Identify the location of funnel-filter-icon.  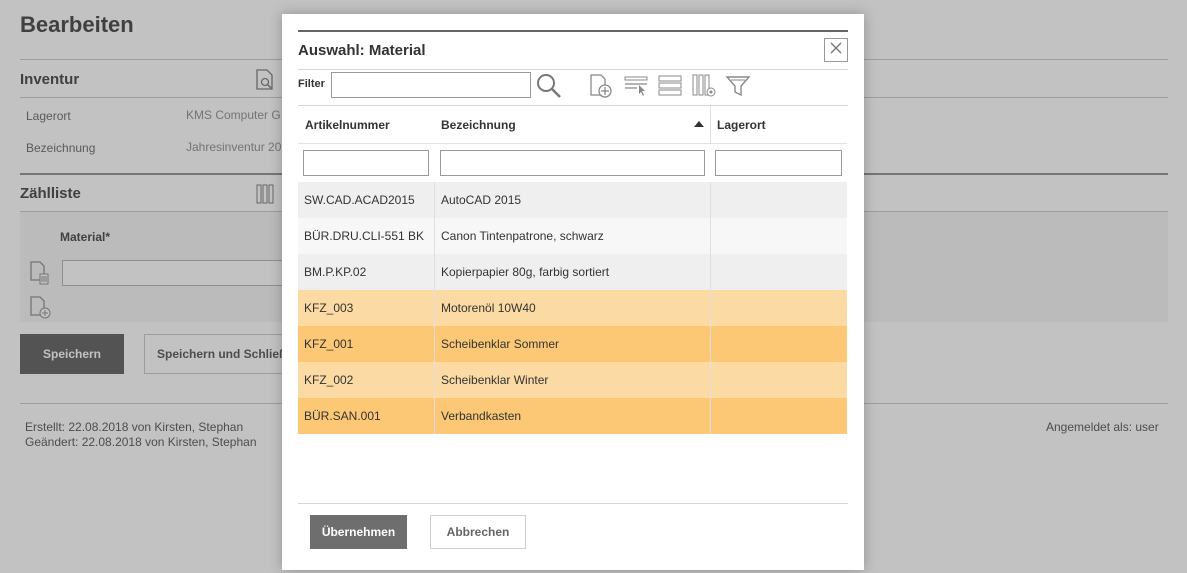
(738, 86).